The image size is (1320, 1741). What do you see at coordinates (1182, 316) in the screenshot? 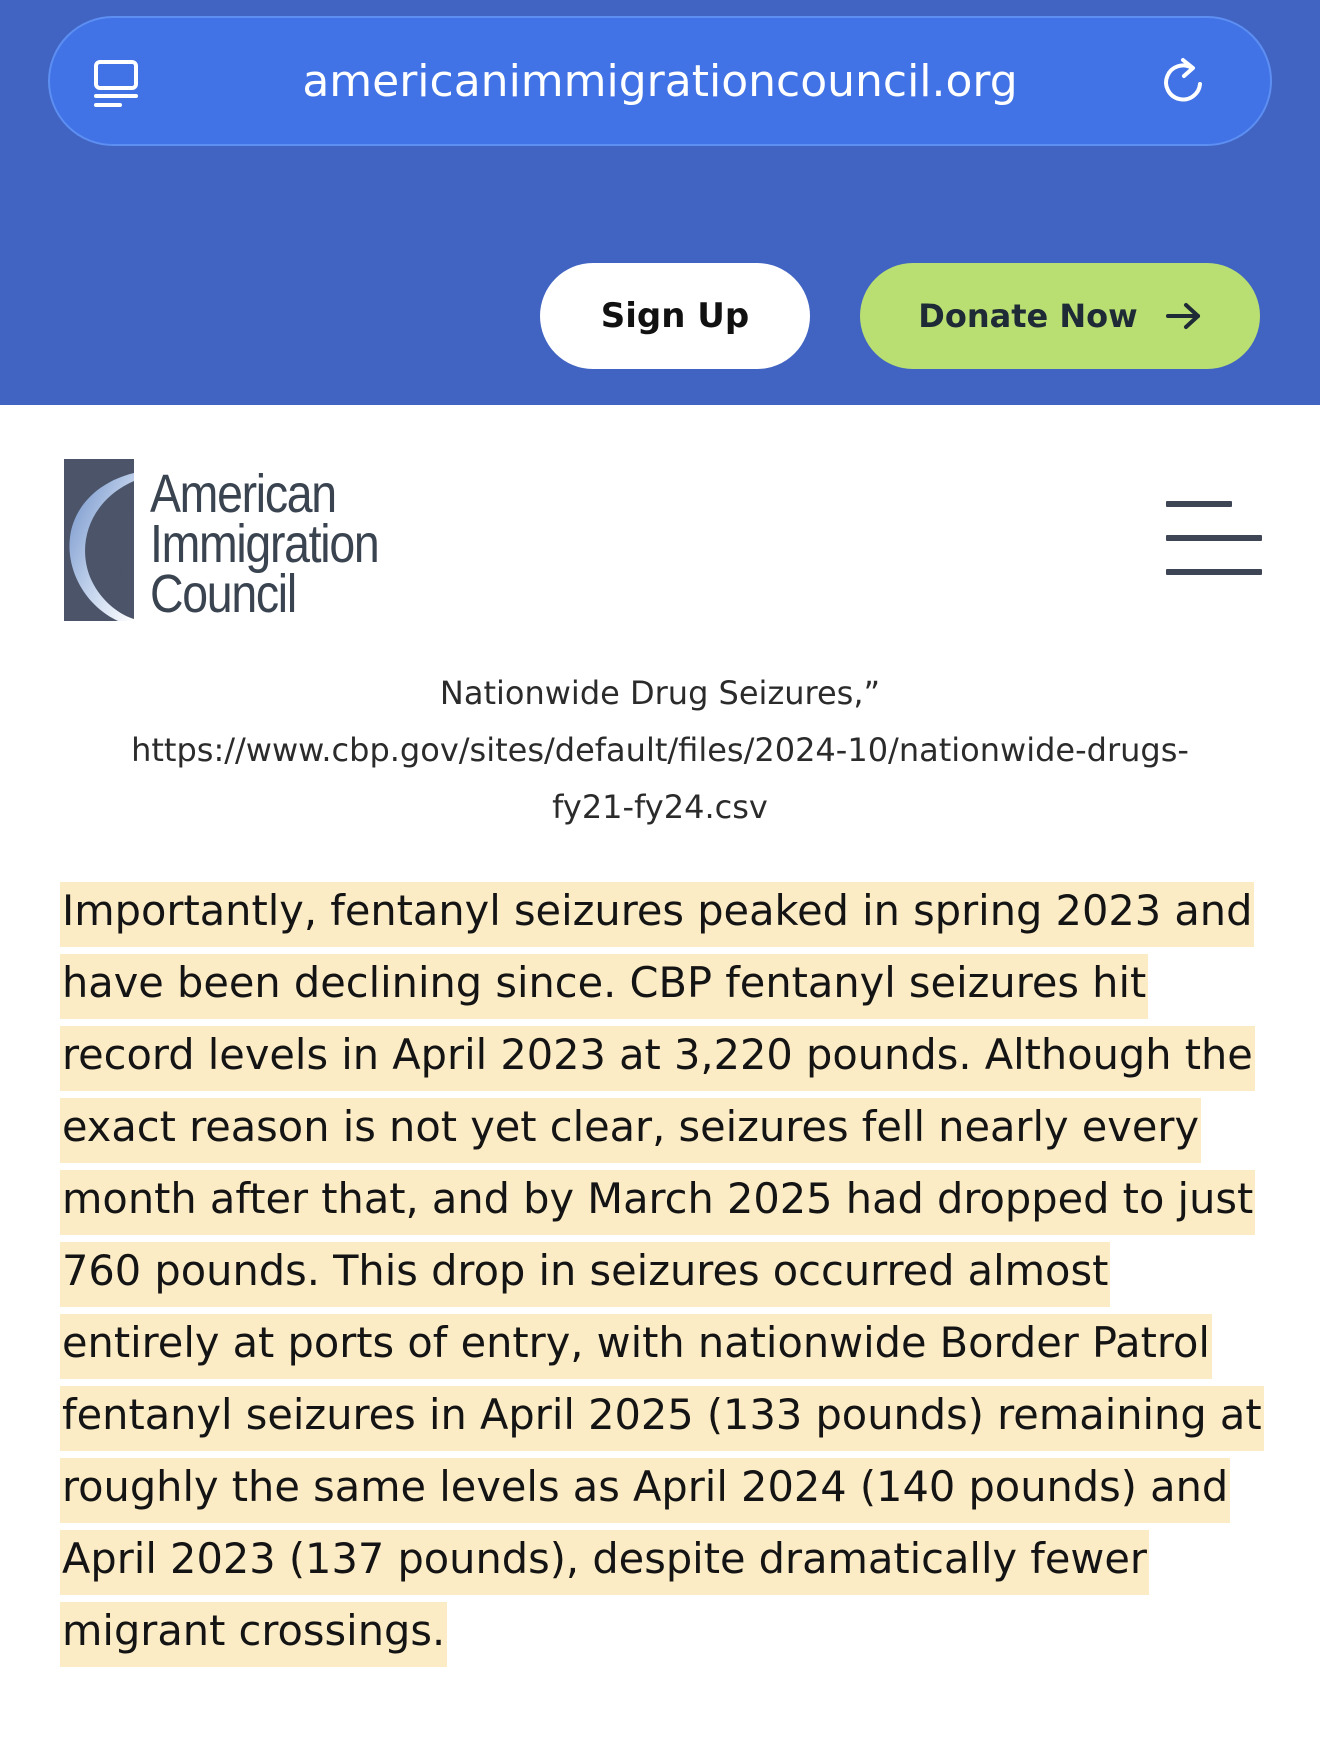
I see `arrow-right-icon` at bounding box center [1182, 316].